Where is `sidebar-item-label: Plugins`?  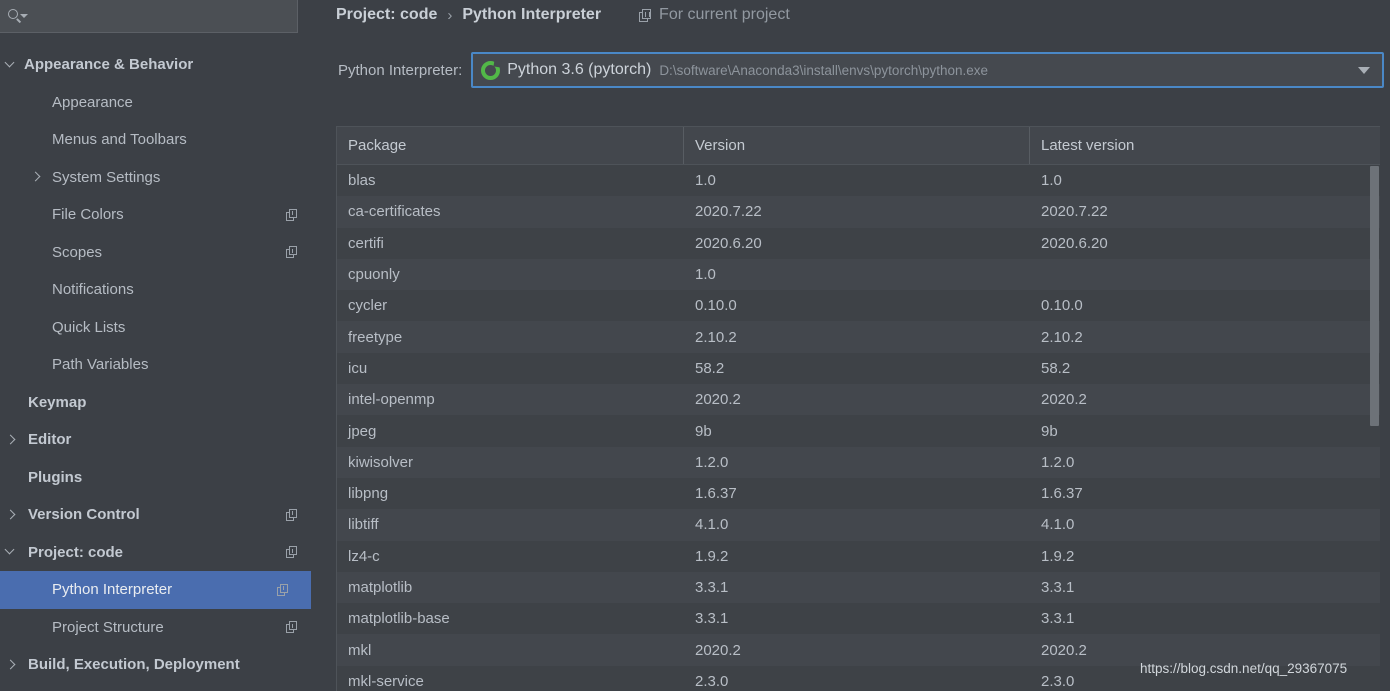
sidebar-item-label: Plugins is located at coordinates (55, 477).